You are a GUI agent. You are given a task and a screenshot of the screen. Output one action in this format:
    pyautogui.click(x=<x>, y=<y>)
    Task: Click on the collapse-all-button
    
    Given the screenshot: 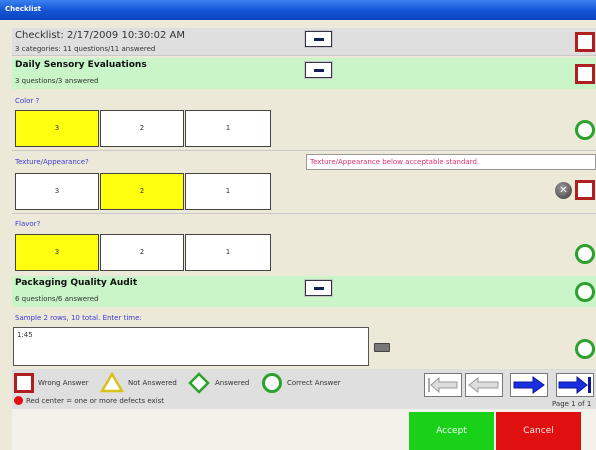 What is the action you would take?
    pyautogui.click(x=318, y=39)
    